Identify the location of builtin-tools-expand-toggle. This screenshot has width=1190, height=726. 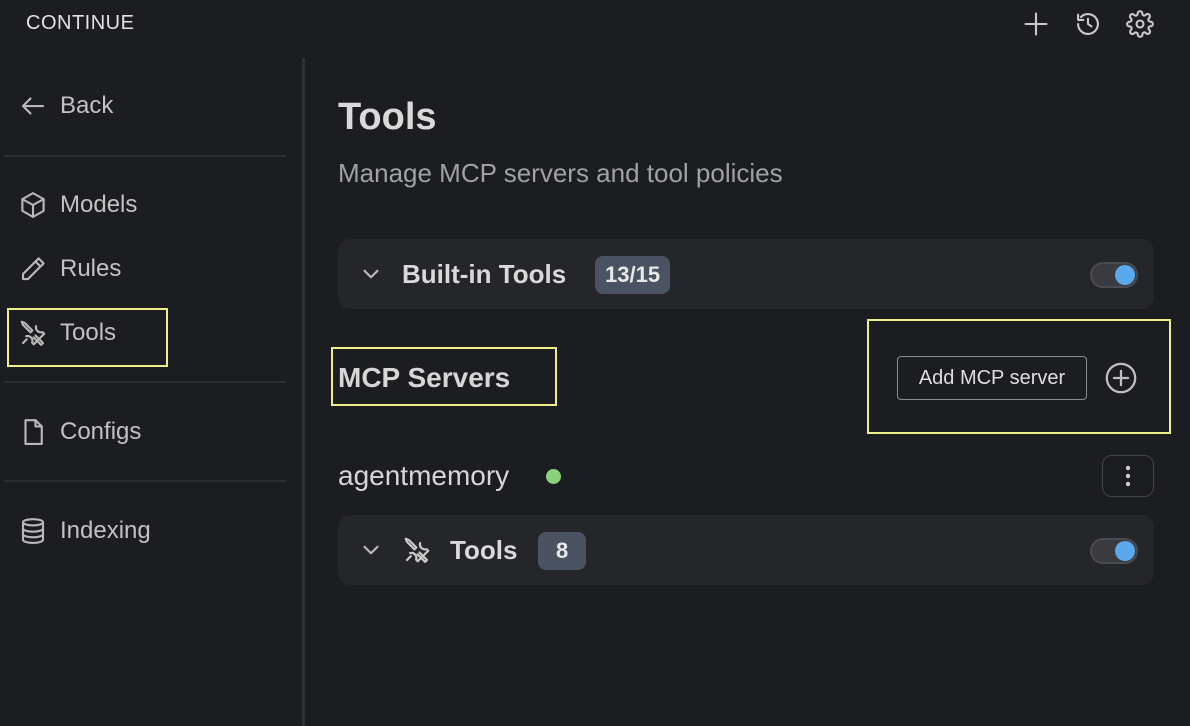
(371, 274).